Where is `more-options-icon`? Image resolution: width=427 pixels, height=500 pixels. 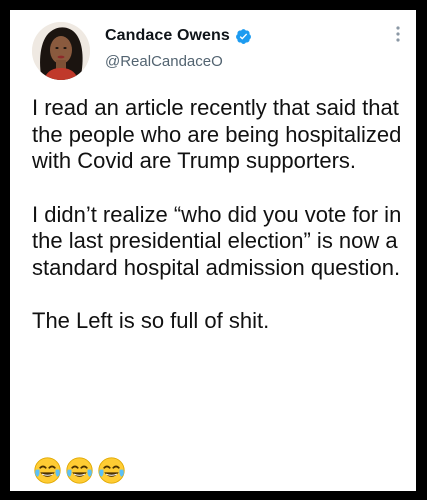 more-options-icon is located at coordinates (398, 34).